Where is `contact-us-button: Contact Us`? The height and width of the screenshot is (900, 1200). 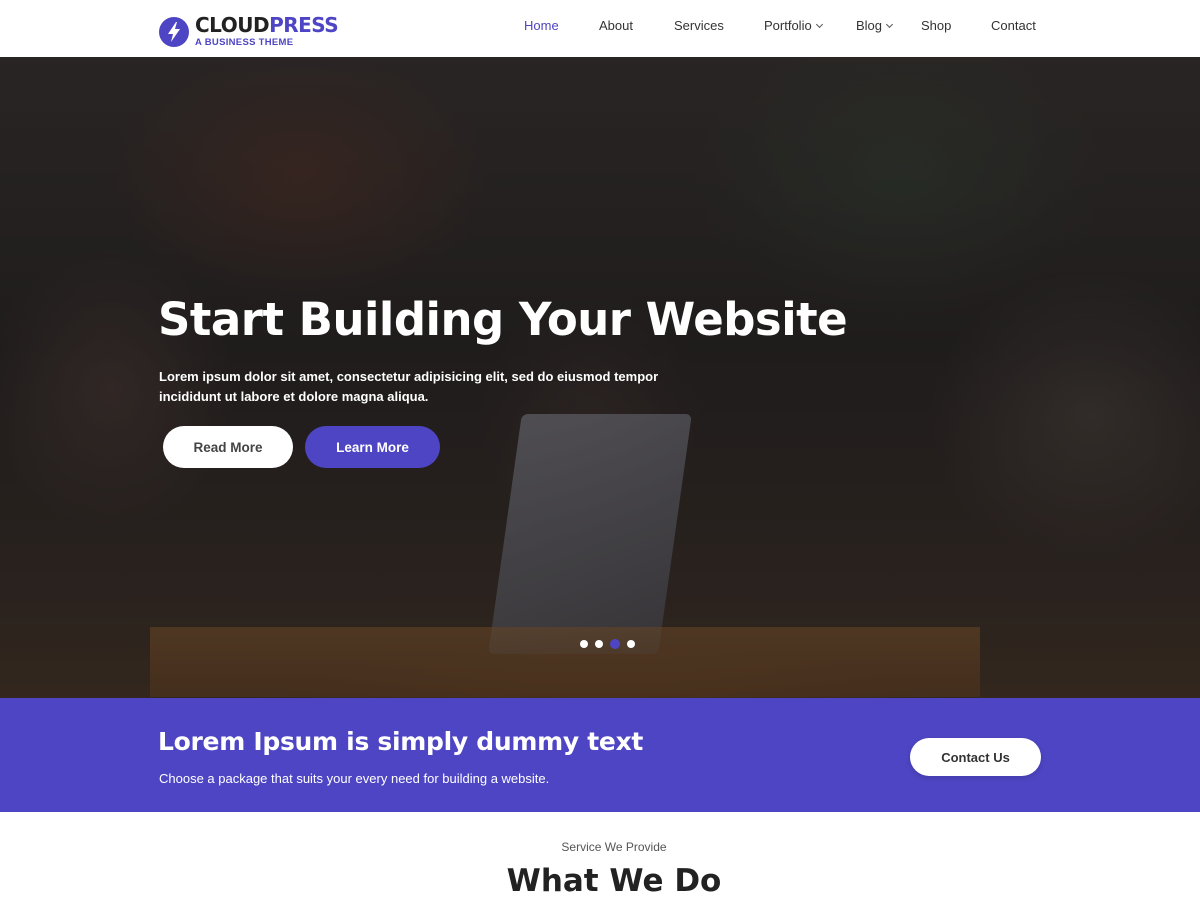
contact-us-button: Contact Us is located at coordinates (975, 757).